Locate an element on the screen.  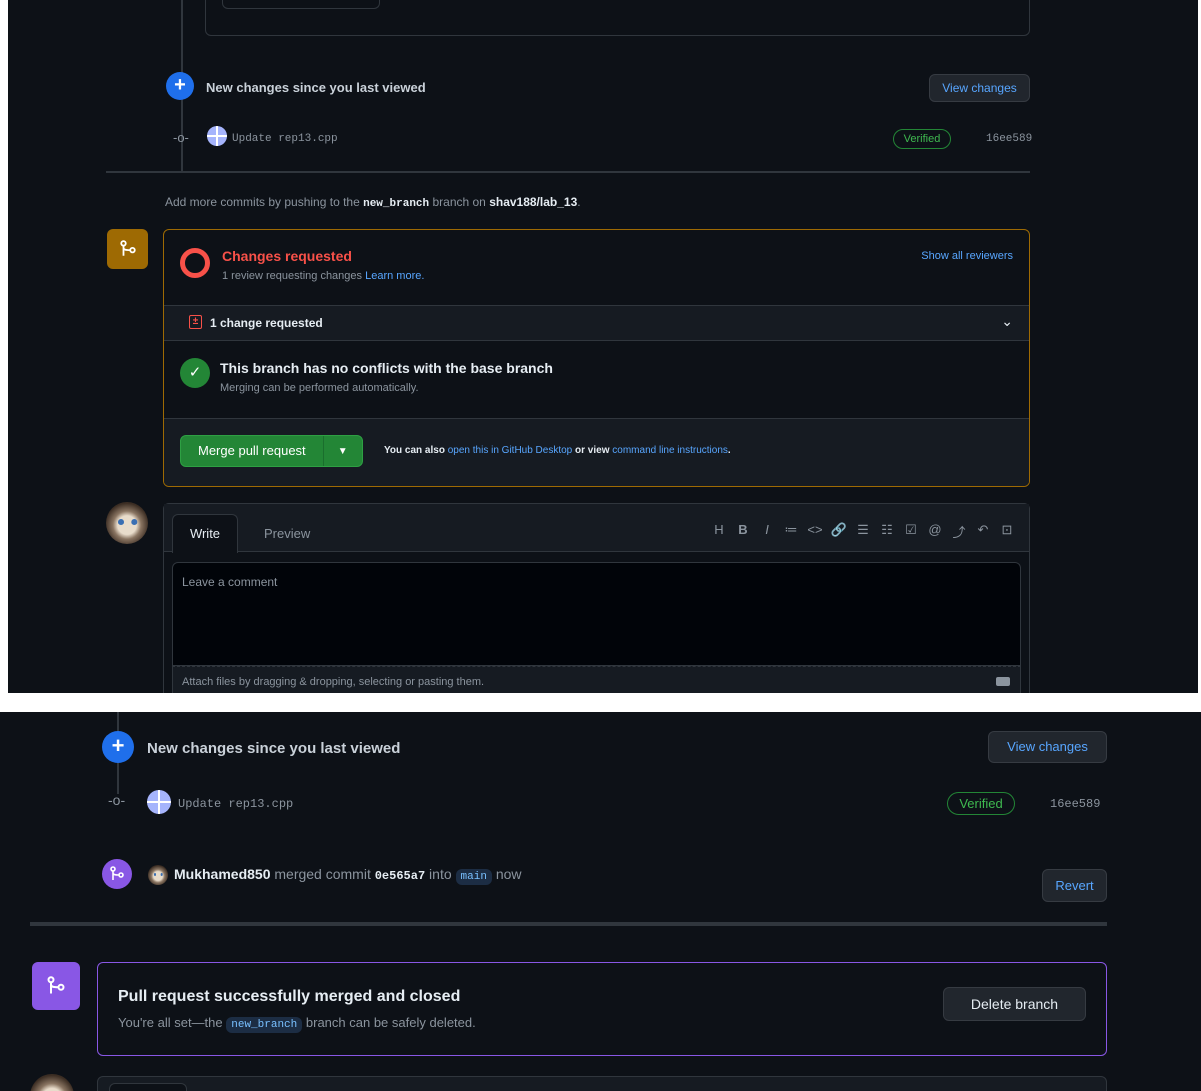
repo-link: shav188/lab_13 is located at coordinates (533, 202).